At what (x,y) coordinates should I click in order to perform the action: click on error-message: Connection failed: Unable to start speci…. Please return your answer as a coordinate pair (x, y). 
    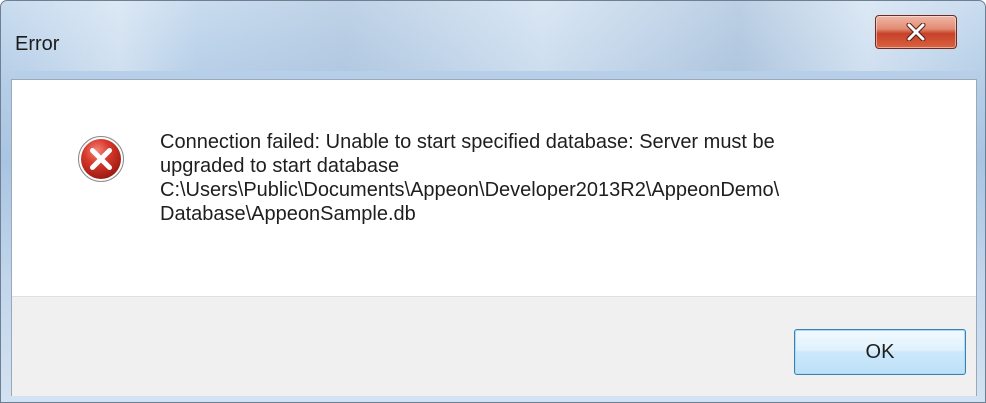
    Looking at the image, I should click on (470, 178).